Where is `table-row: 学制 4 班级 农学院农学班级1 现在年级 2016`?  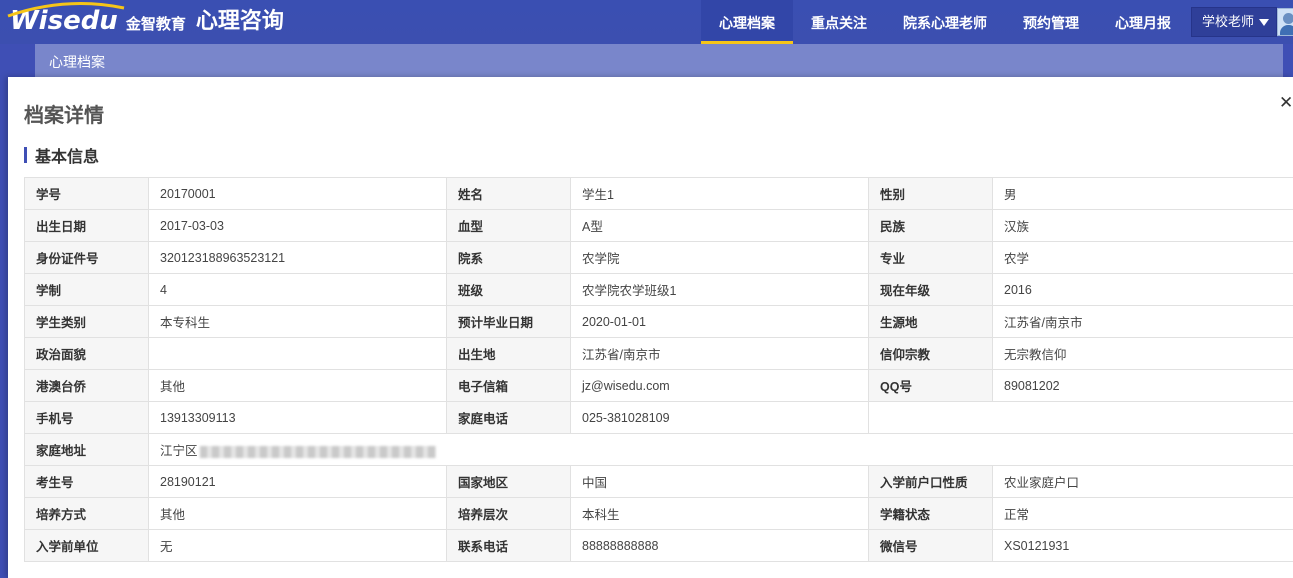 table-row: 学制 4 班级 农学院农学班级1 现在年级 2016 is located at coordinates (658, 289).